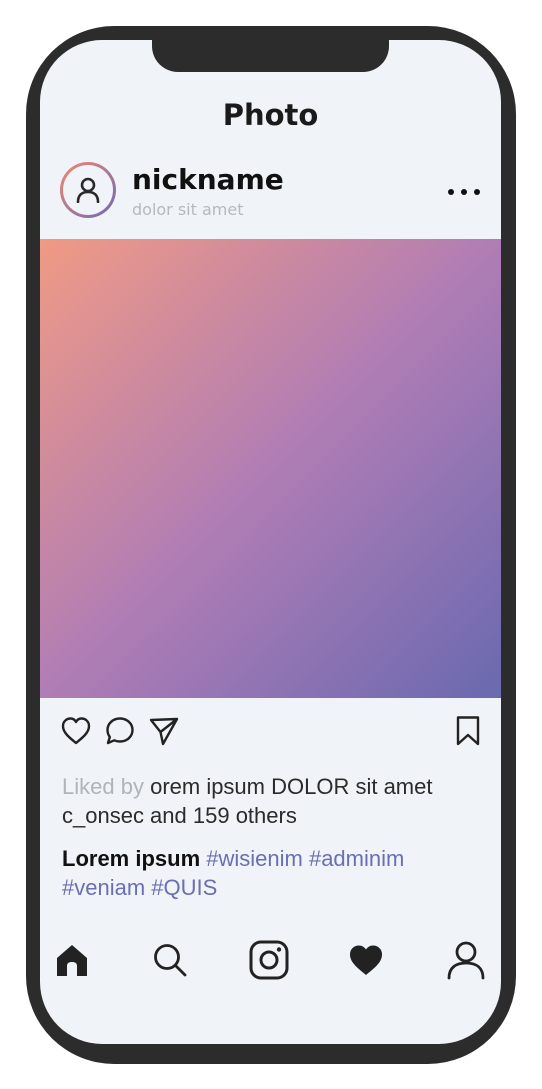 The height and width of the screenshot is (1089, 542). I want to click on user-icon, so click(88, 190).